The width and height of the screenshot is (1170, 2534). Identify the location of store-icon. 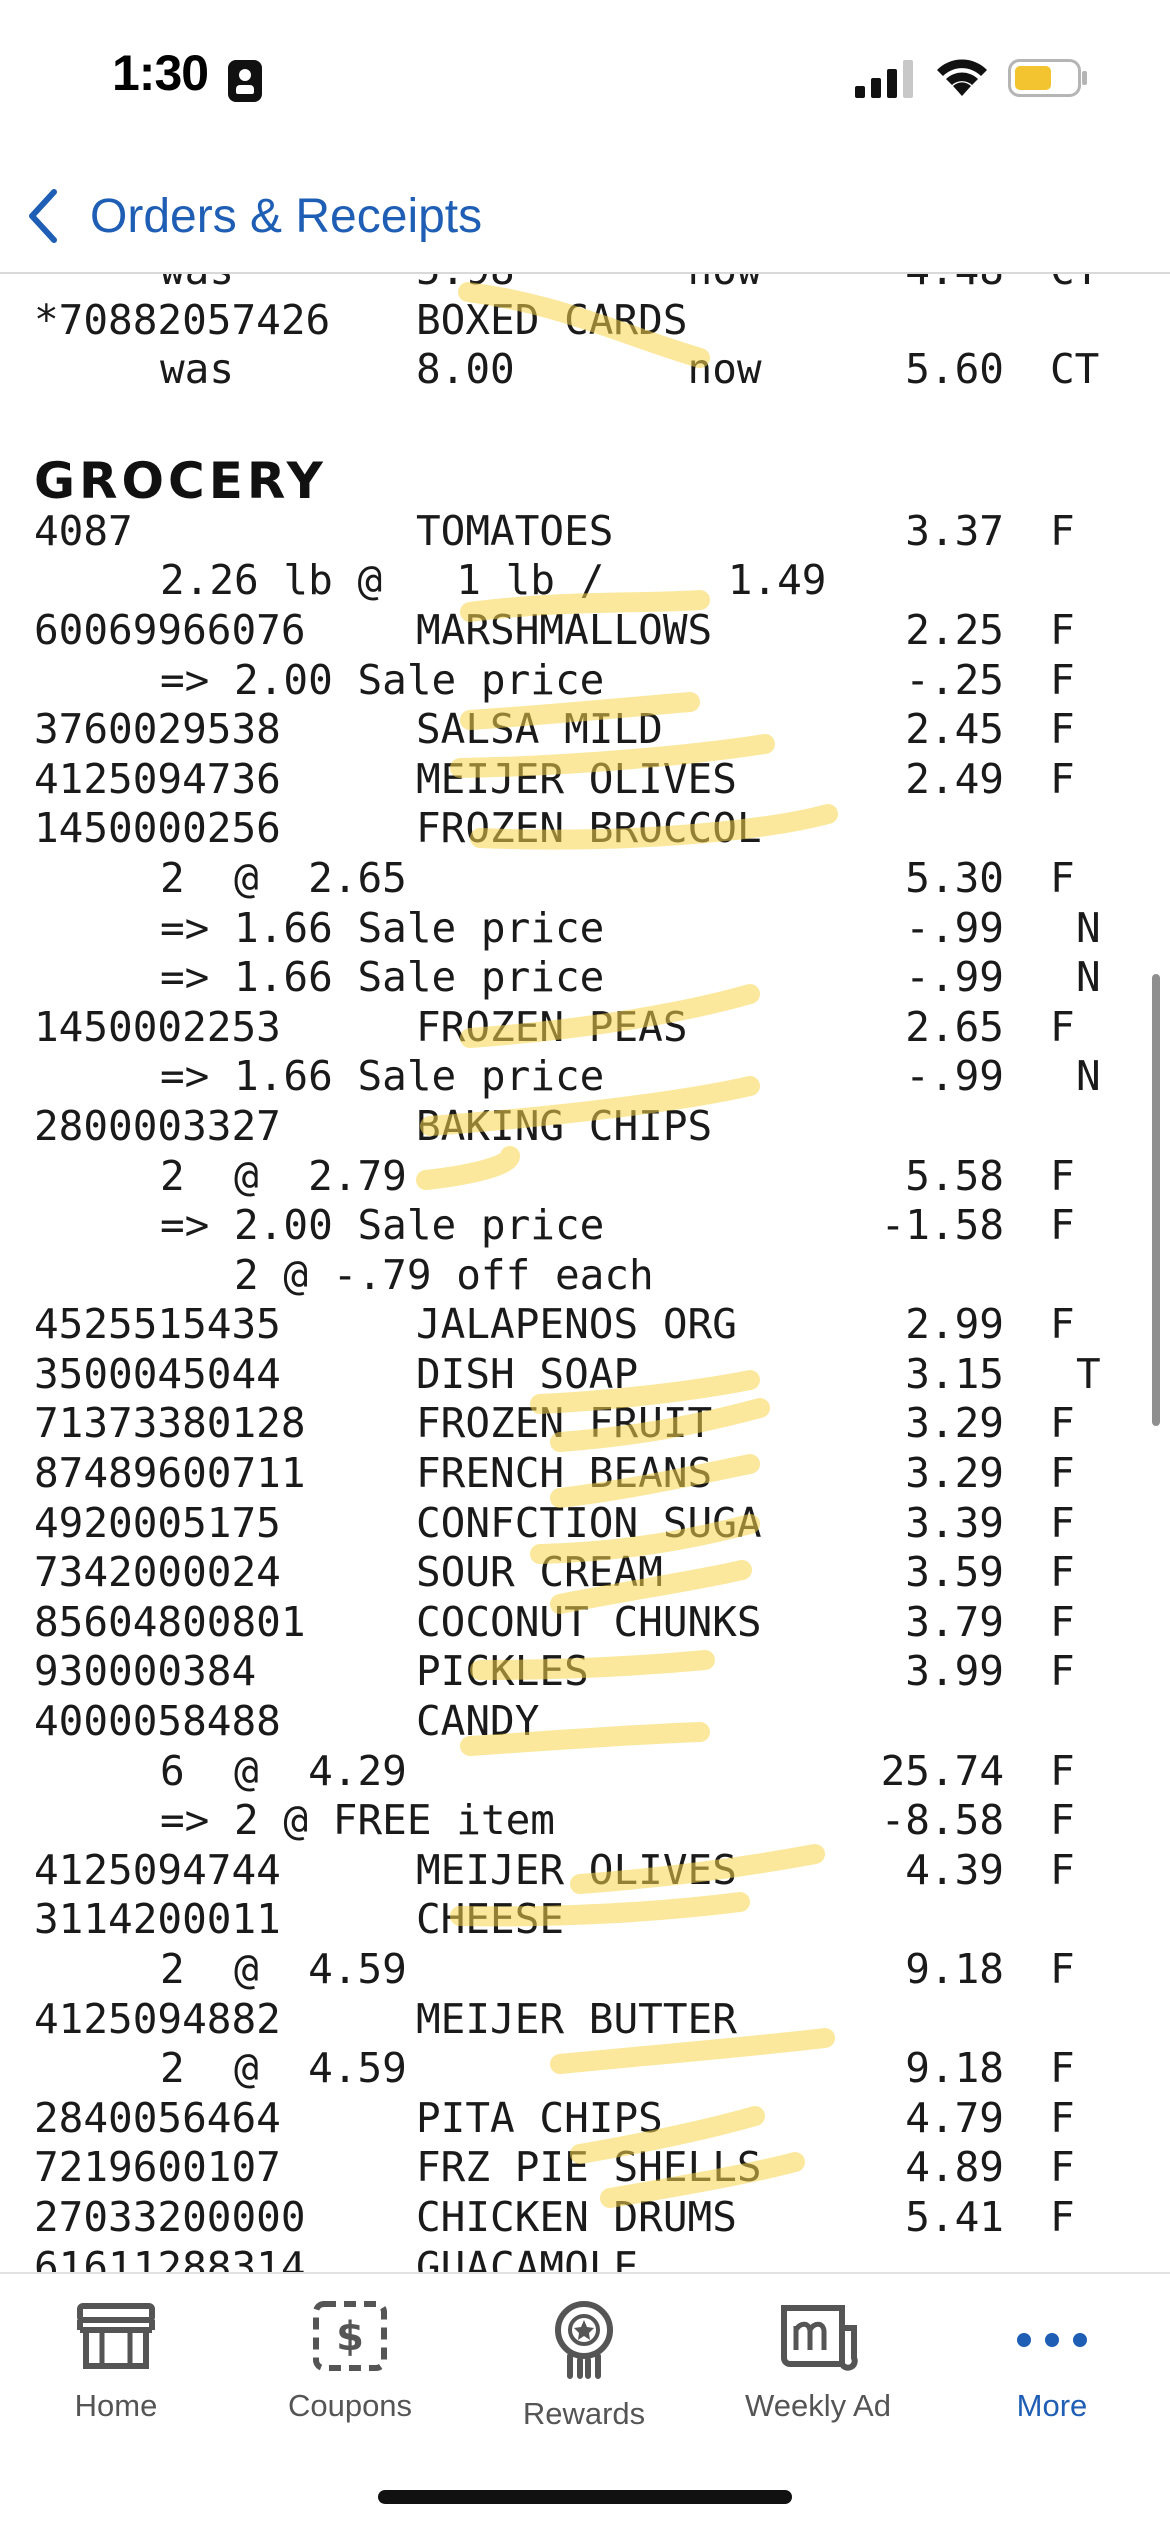
(116, 2336).